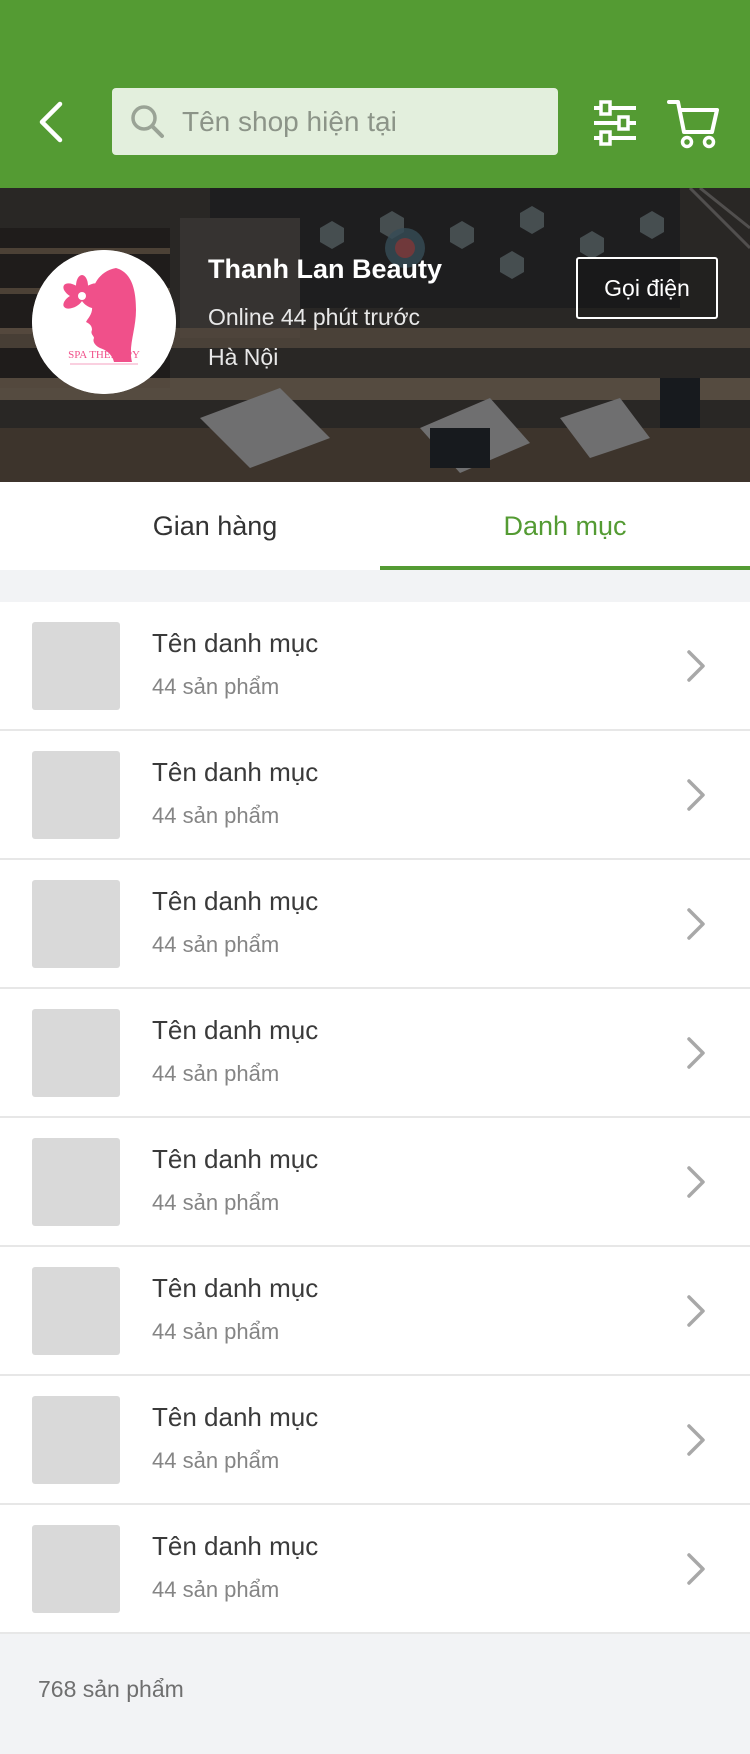  Describe the element at coordinates (215, 526) in the screenshot. I see `tab-gian-hang: Gian hàng` at that location.